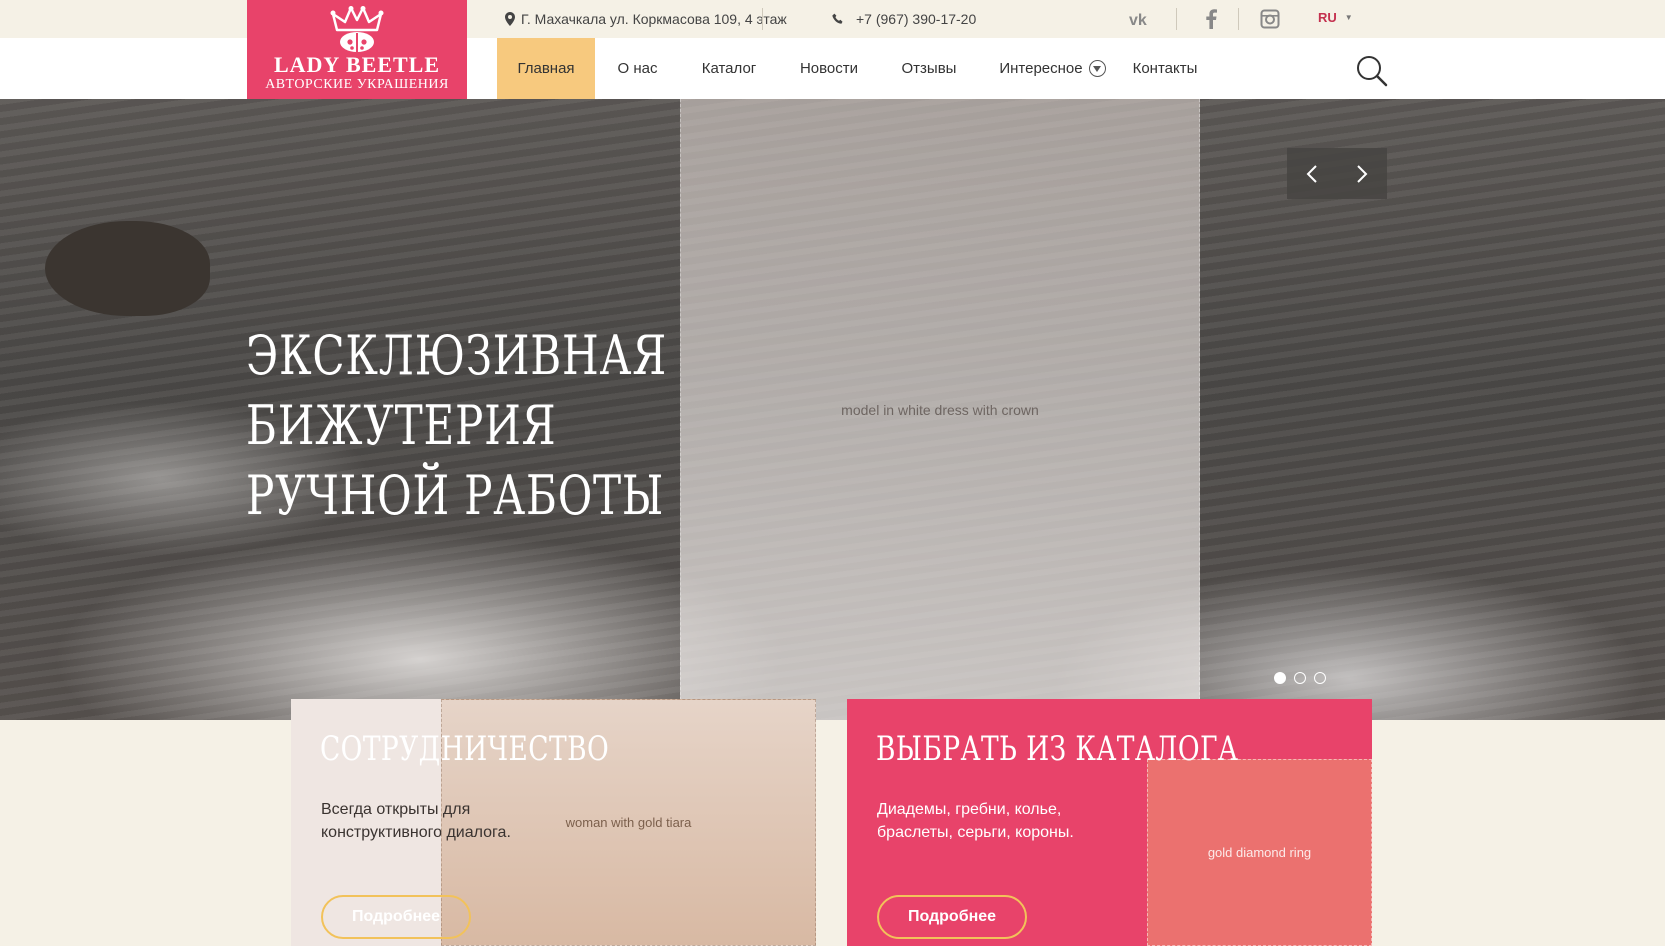 The image size is (1665, 946). Describe the element at coordinates (1138, 19) in the screenshot. I see `svg-text: vk` at that location.